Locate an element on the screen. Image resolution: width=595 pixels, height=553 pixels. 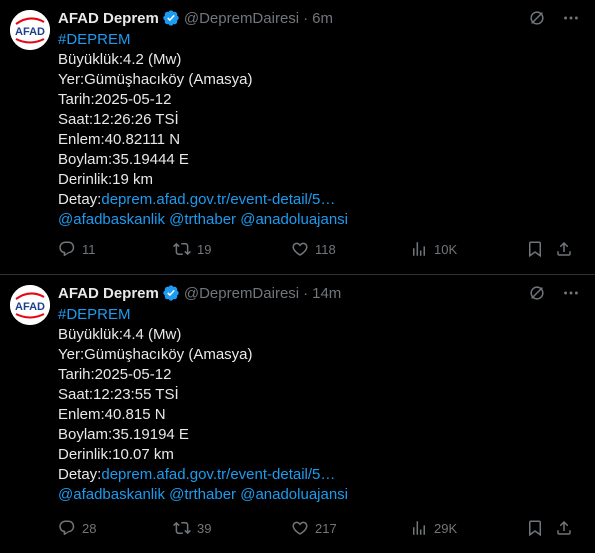
like-count: 217 is located at coordinates (326, 528).